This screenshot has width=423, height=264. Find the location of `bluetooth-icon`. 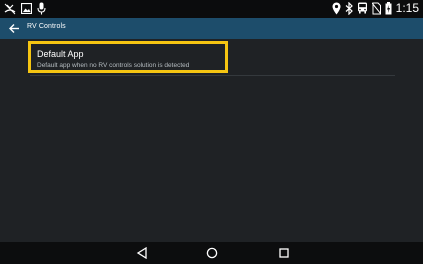

bluetooth-icon is located at coordinates (349, 8).